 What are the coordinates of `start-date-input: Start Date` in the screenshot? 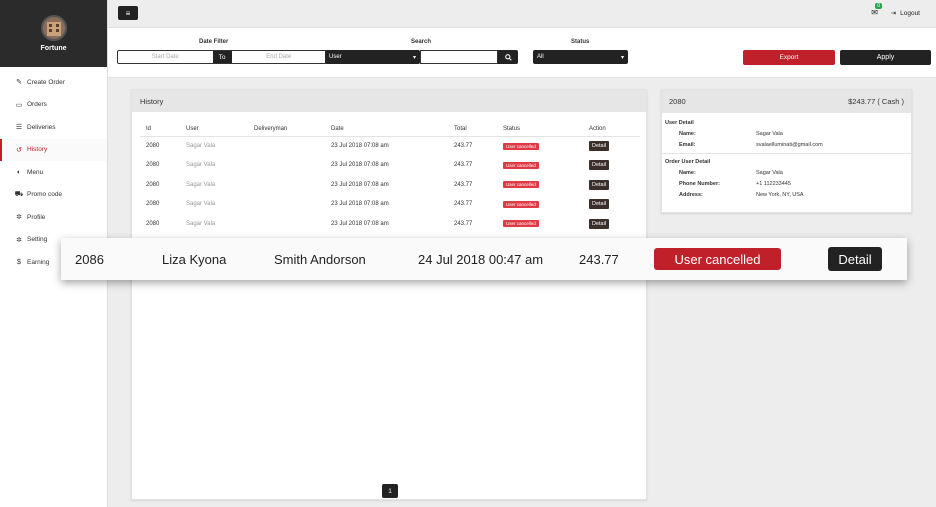 It's located at (165, 57).